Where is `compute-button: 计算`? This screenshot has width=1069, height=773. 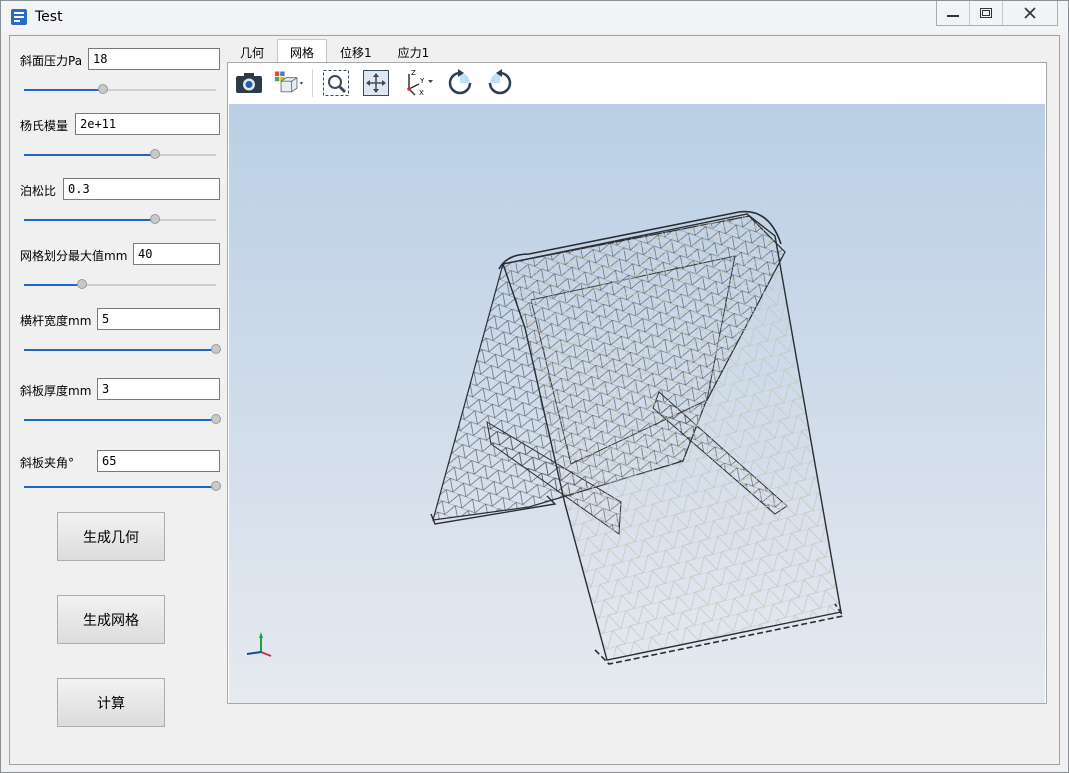
compute-button: 计算 is located at coordinates (111, 702).